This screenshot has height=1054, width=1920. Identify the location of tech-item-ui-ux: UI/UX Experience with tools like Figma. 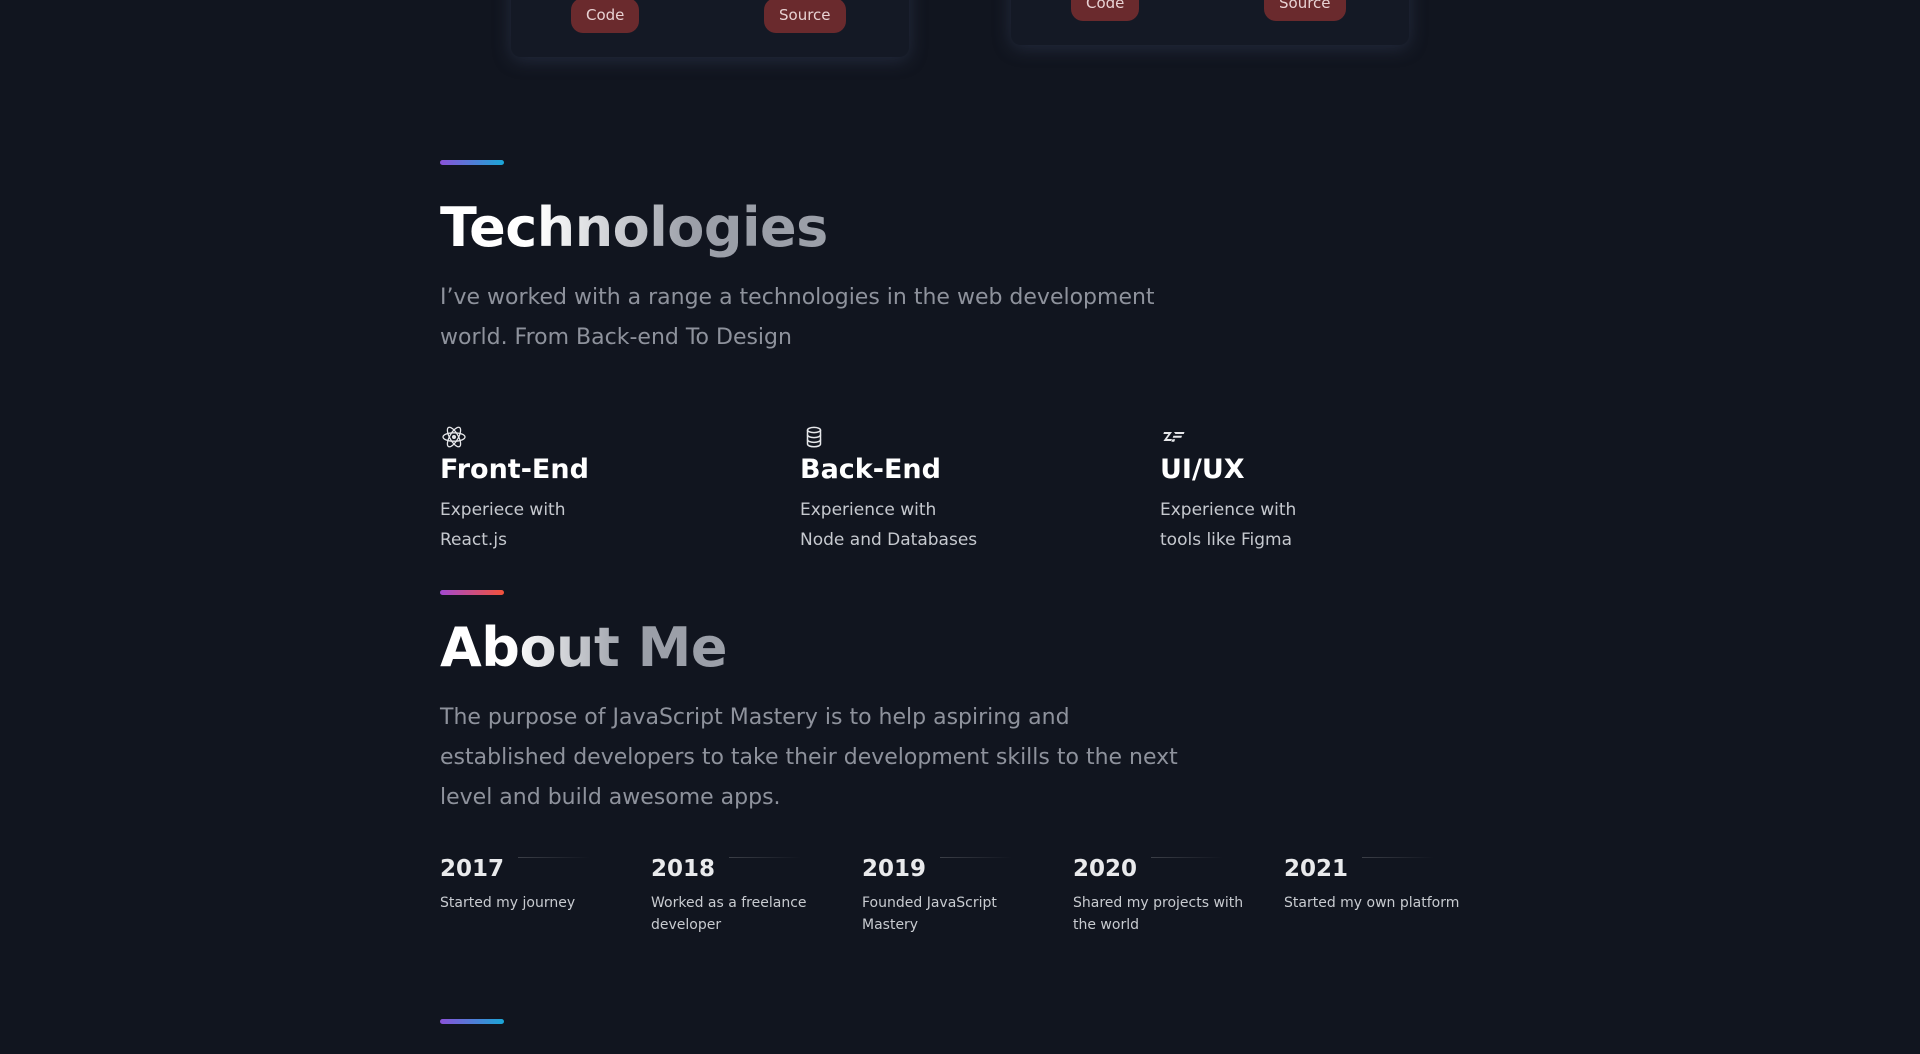
(1310, 489).